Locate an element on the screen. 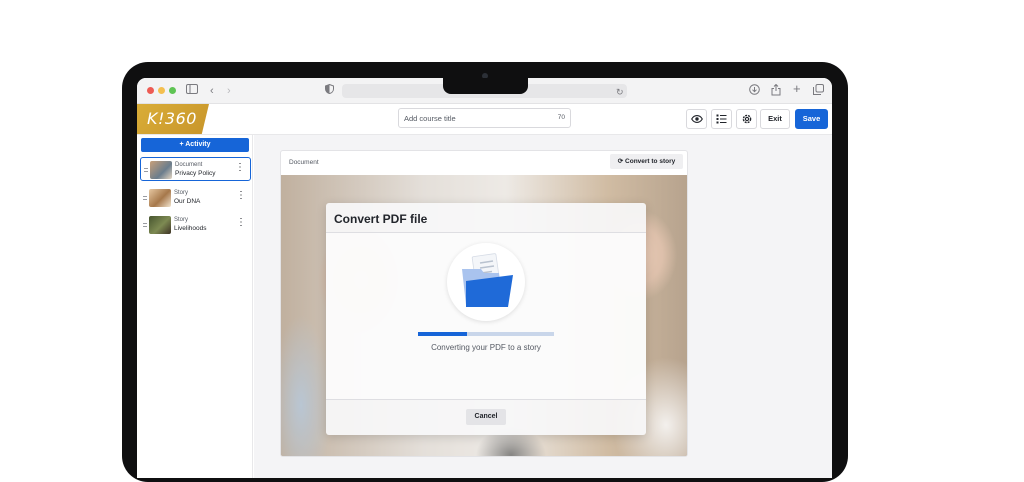 The height and width of the screenshot is (482, 1024). sidebar-toggle-icon is located at coordinates (192, 91).